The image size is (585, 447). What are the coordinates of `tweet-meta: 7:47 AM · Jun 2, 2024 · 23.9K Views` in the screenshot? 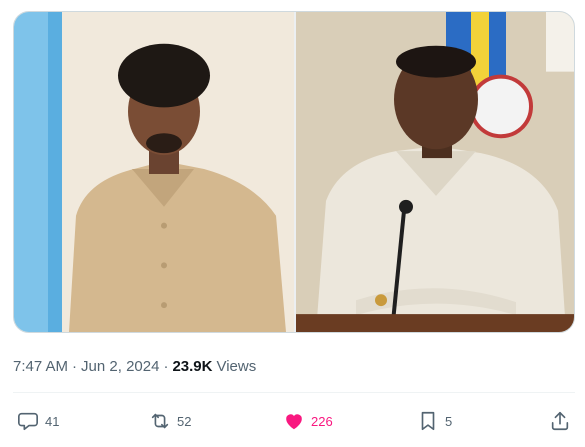 It's located at (134, 366).